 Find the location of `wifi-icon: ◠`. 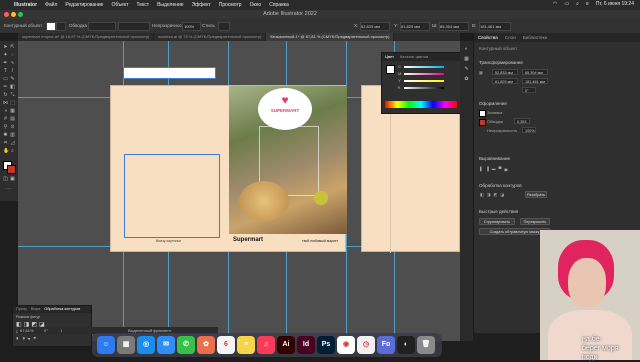

wifi-icon: ◠ is located at coordinates (555, 4).